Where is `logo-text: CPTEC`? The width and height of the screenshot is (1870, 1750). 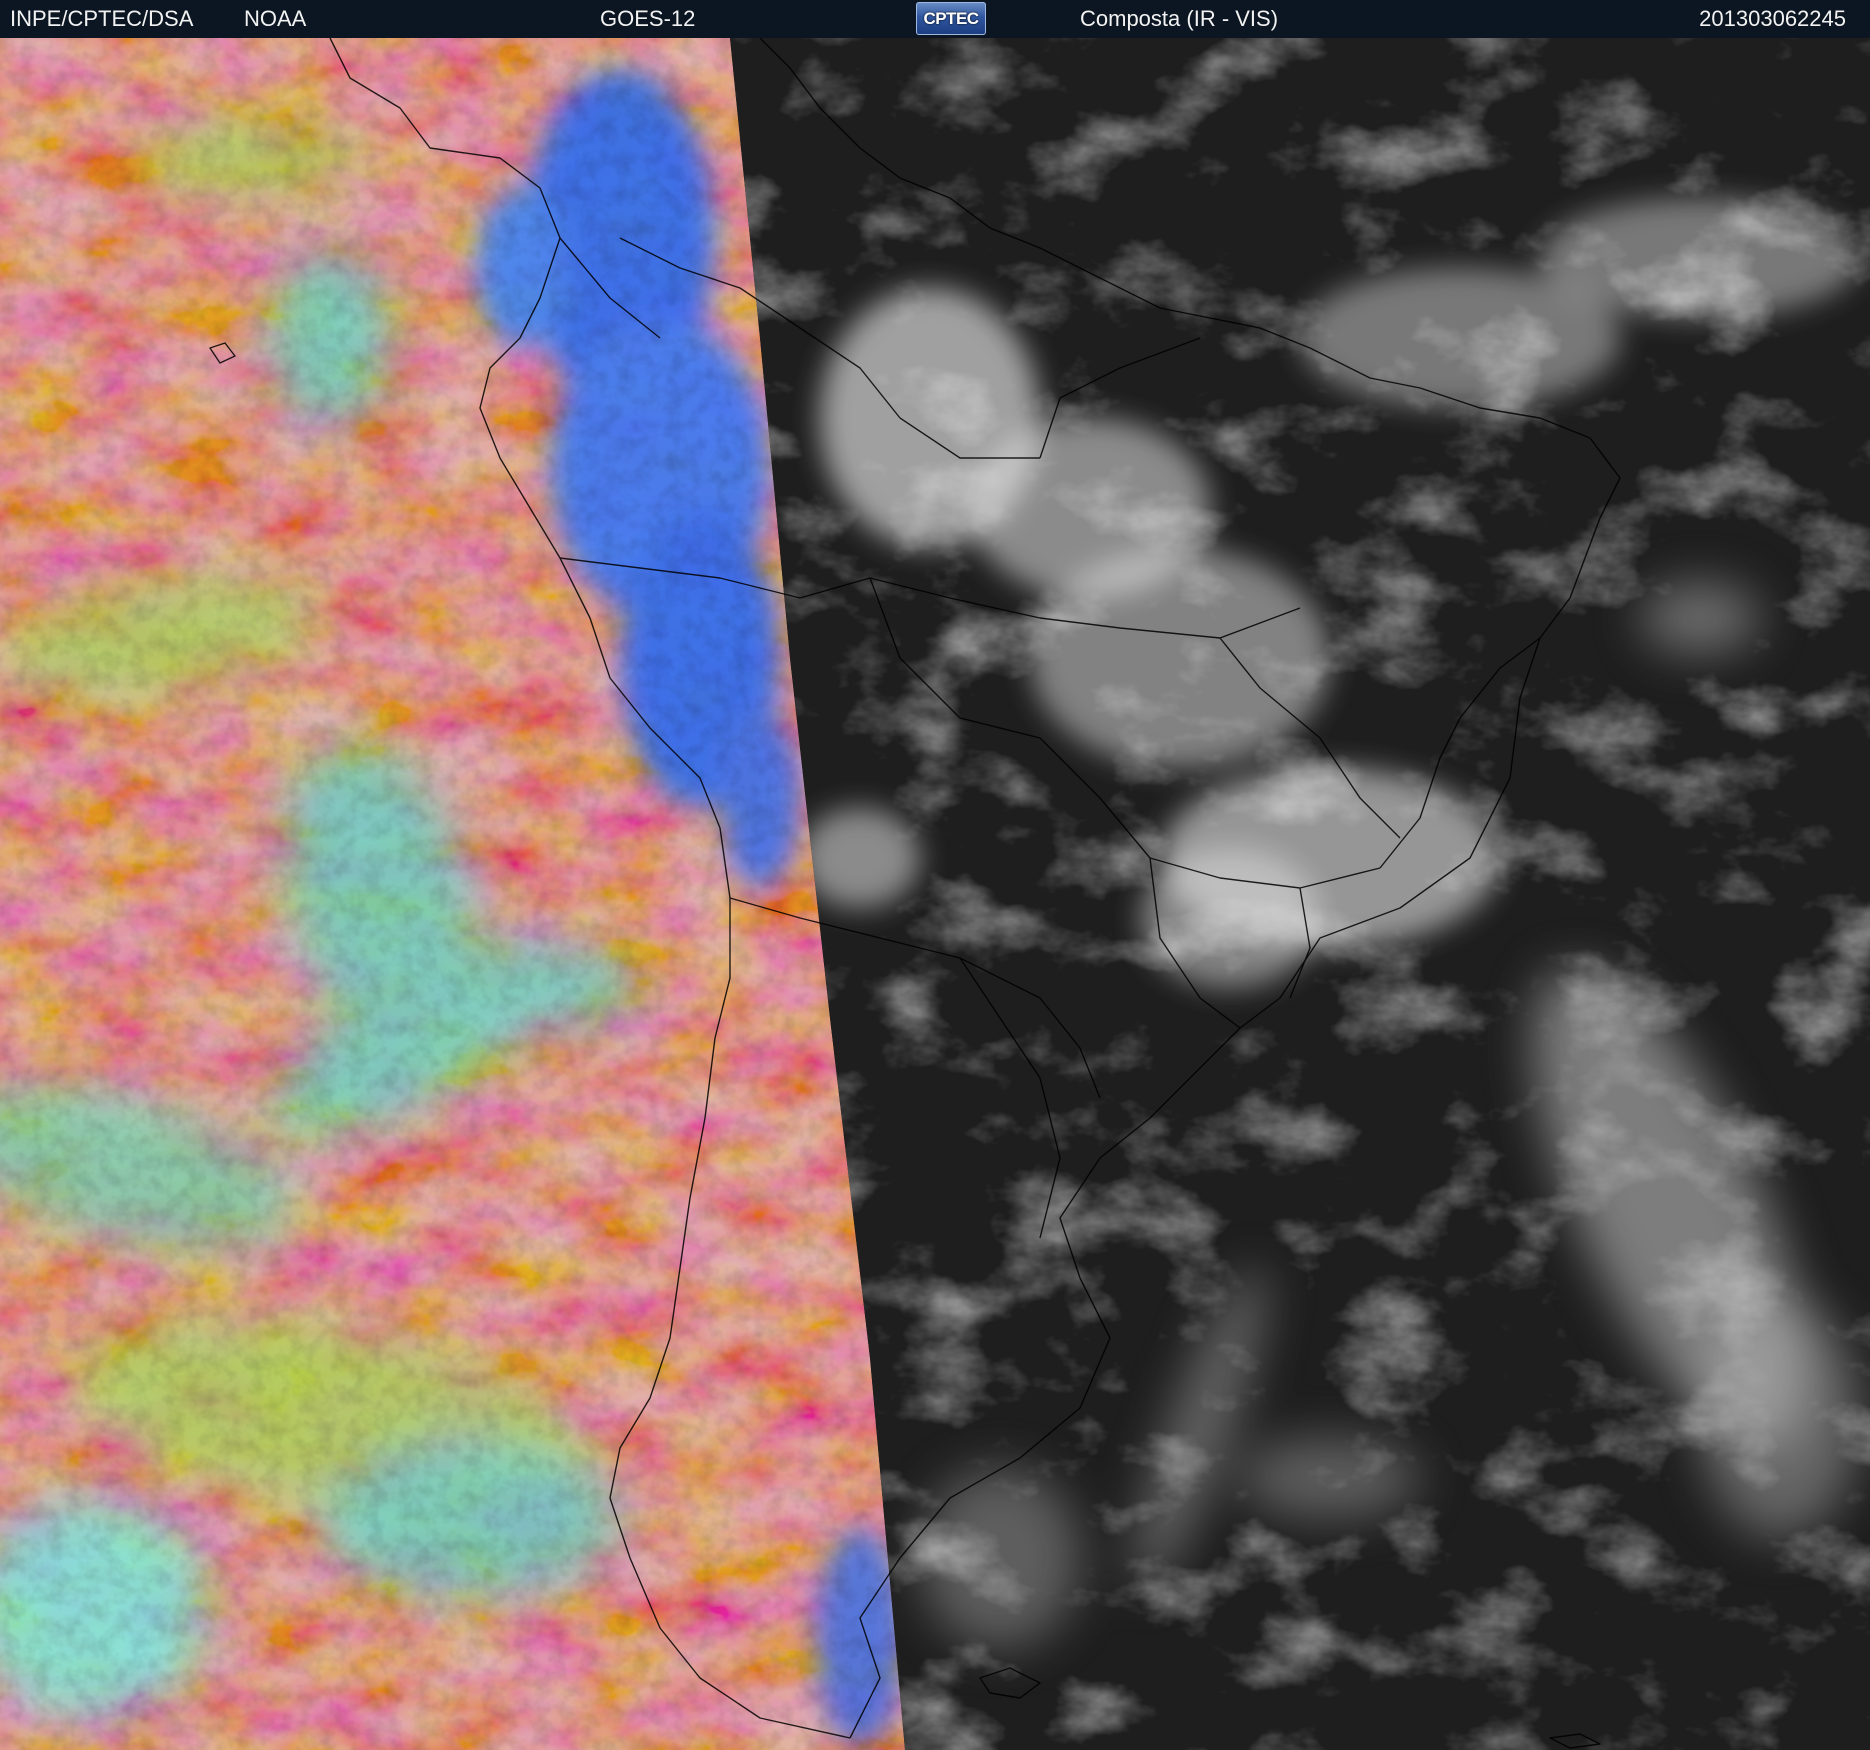 logo-text: CPTEC is located at coordinates (951, 18).